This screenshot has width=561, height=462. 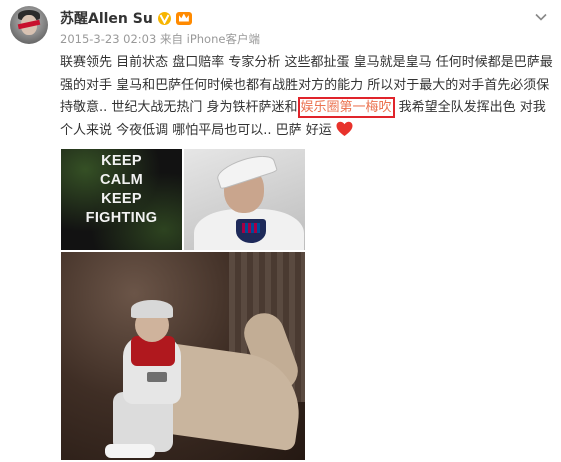 I want to click on author-row: 苏醒Allen Su, so click(x=126, y=18).